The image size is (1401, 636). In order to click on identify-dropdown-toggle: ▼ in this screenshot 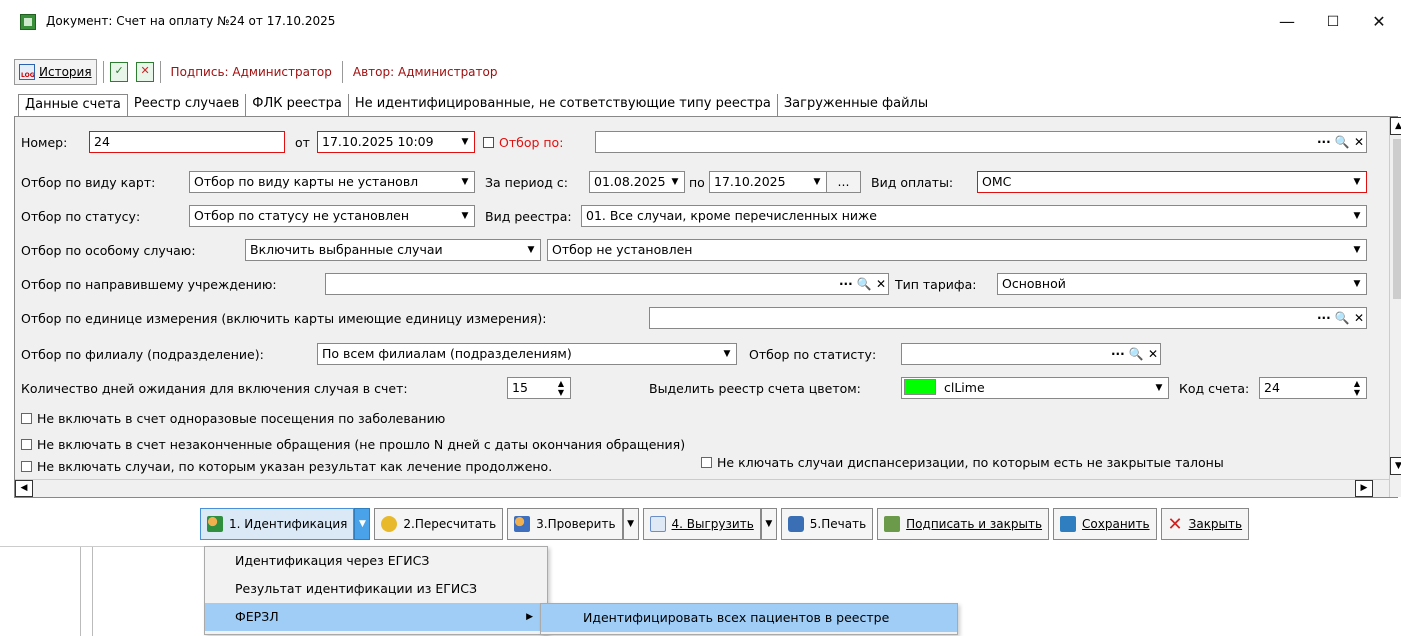, I will do `click(362, 524)`.